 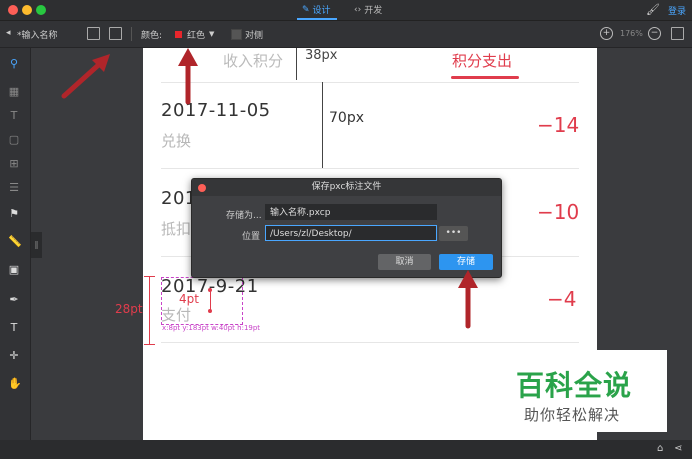 What do you see at coordinates (562, 299) in the screenshot?
I see `row-3-amount: −4` at bounding box center [562, 299].